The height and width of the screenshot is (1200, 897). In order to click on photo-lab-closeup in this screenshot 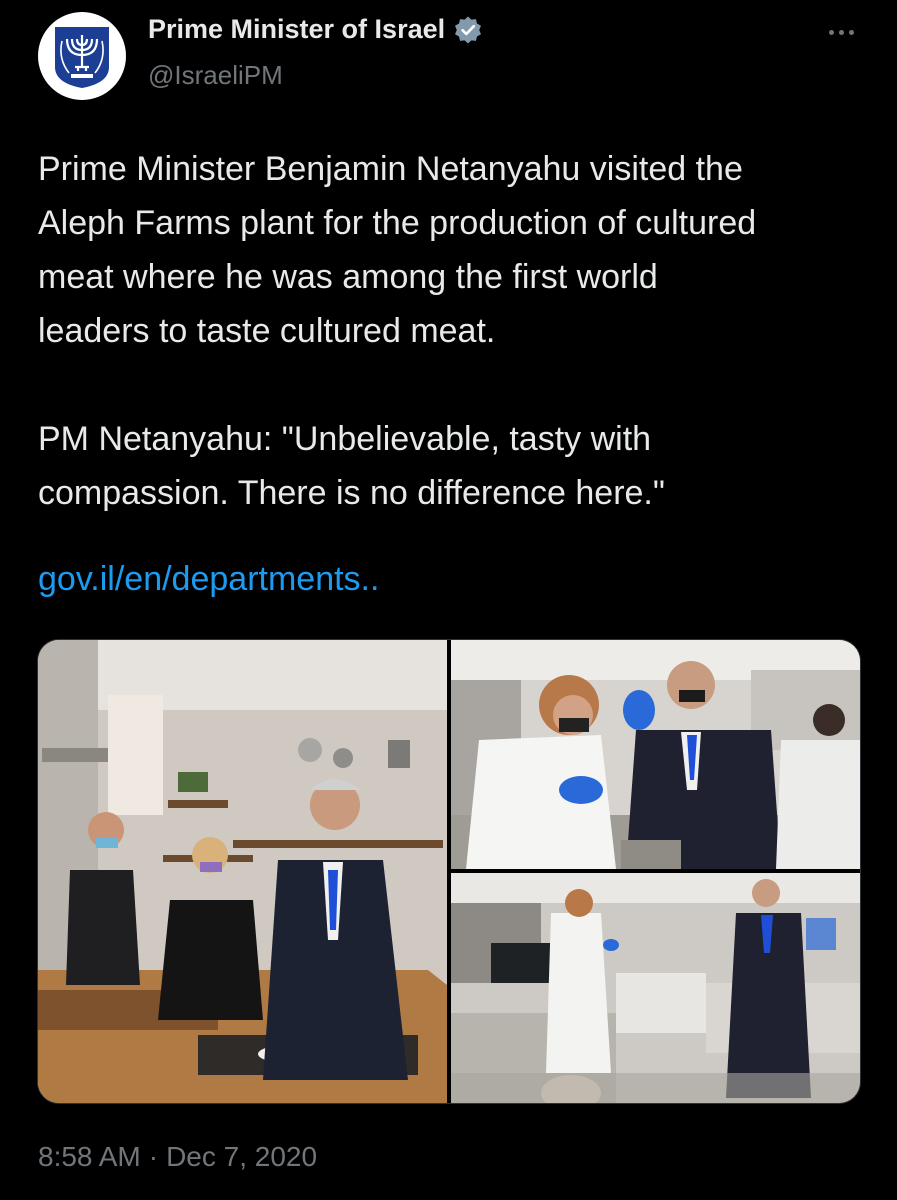, I will do `click(655, 754)`.